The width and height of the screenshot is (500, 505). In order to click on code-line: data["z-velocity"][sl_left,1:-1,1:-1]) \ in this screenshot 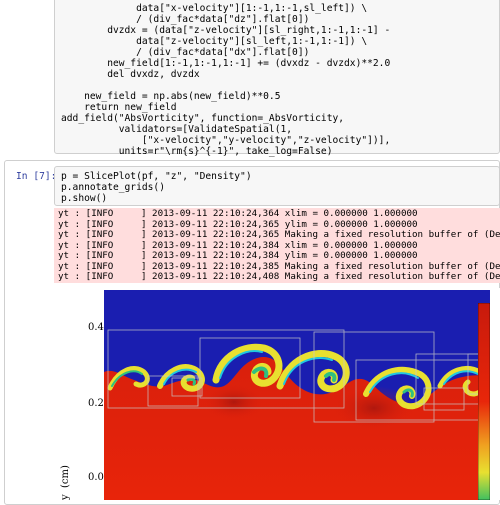, I will do `click(214, 41)`.